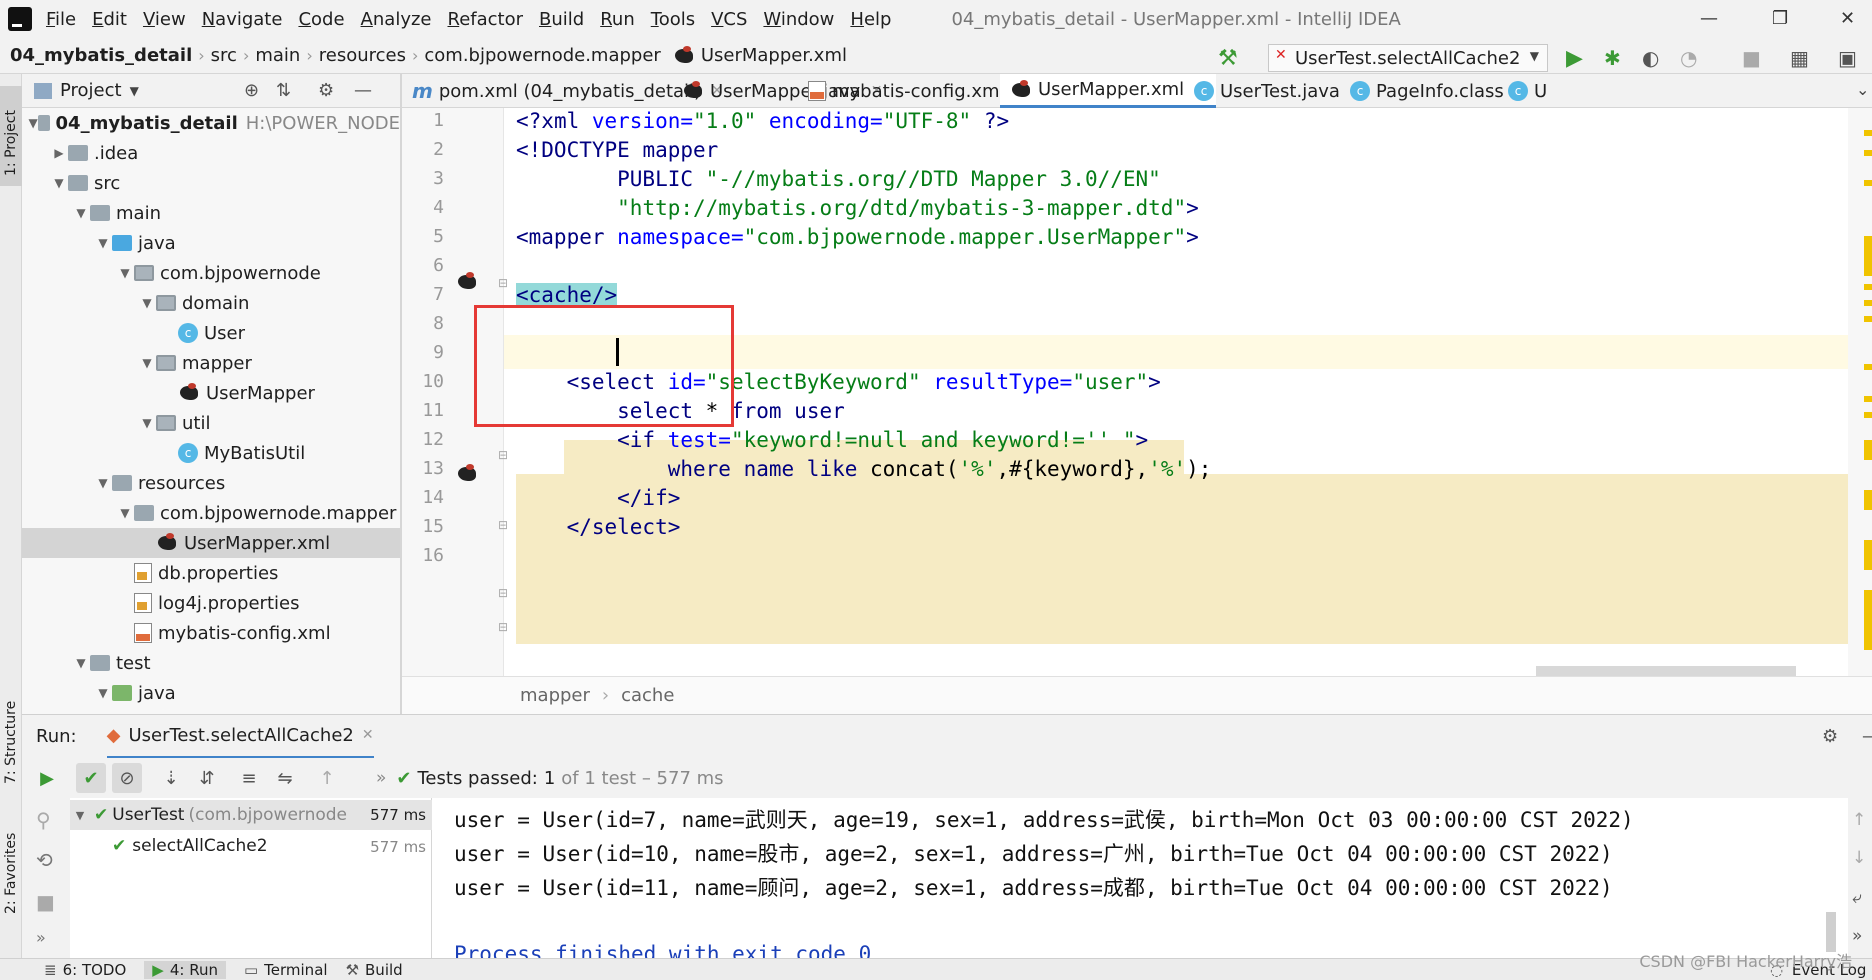 The width and height of the screenshot is (1872, 980). Describe the element at coordinates (242, 19) in the screenshot. I see `menu-navigate: Navigate` at that location.